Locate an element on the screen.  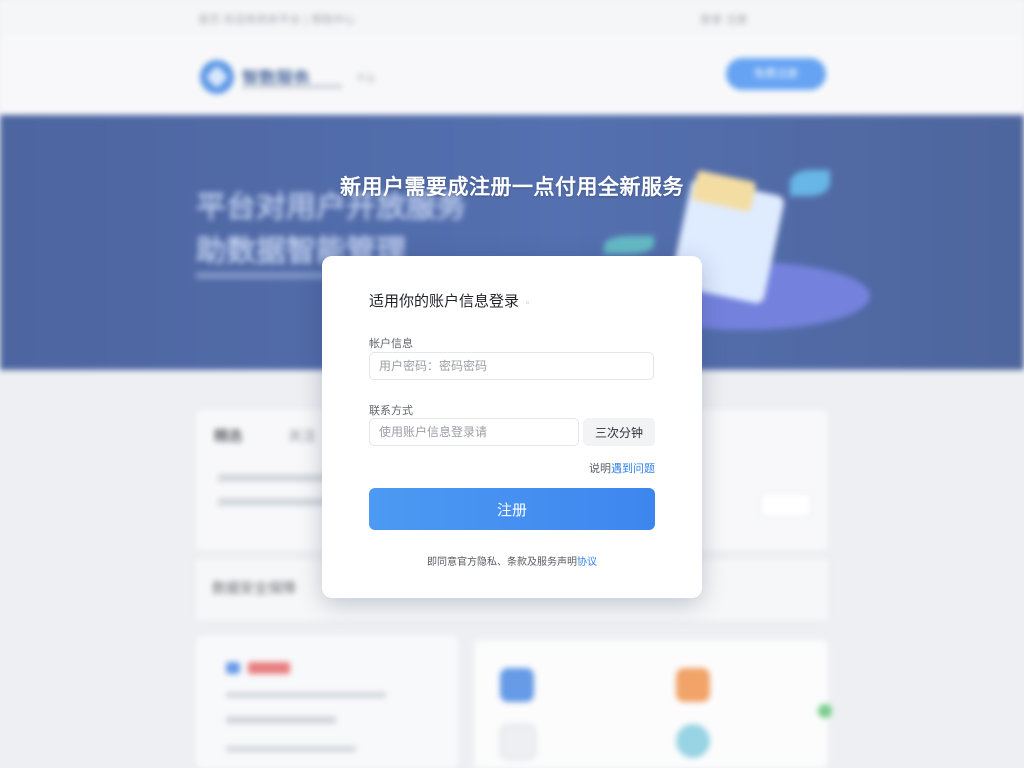
send-code-button: 三次分钟 is located at coordinates (619, 432).